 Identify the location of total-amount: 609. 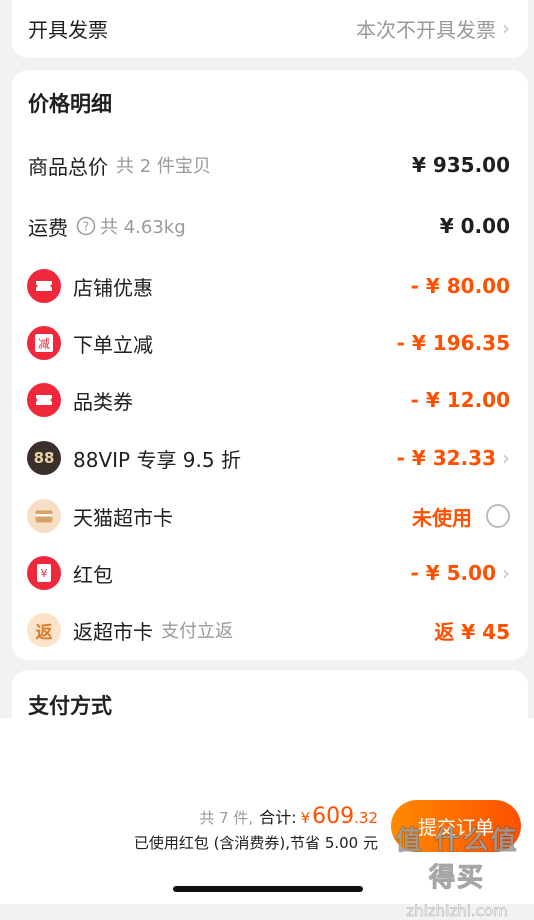
(333, 816).